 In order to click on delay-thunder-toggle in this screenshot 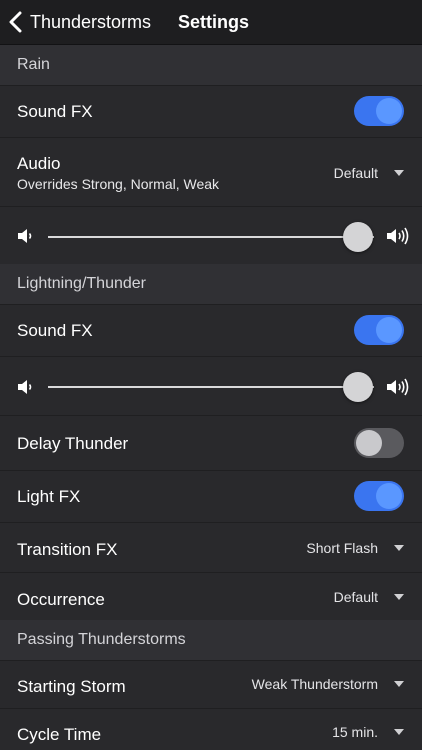, I will do `click(379, 443)`.